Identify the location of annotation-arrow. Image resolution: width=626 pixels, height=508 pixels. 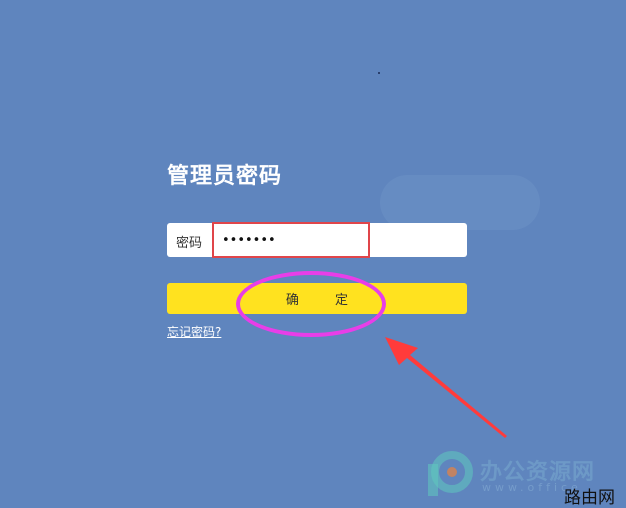
(446, 387).